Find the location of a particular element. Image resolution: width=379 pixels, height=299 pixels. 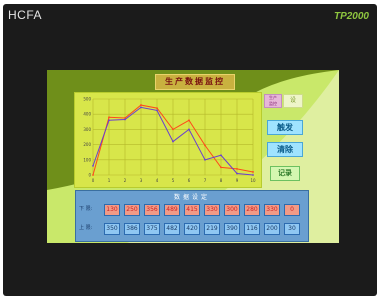

upper-limit-cell: 30 is located at coordinates (292, 229).